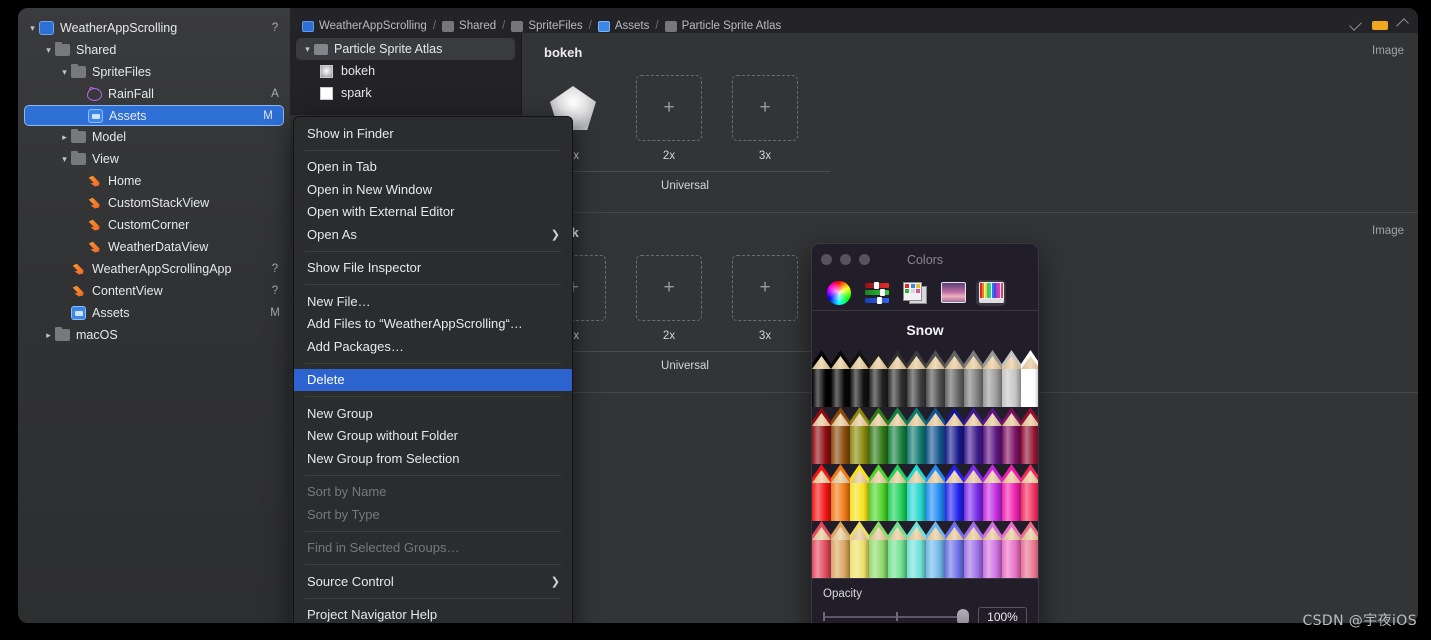  What do you see at coordinates (405, 71) in the screenshot?
I see `atlas-item-bokeh: bokeh` at bounding box center [405, 71].